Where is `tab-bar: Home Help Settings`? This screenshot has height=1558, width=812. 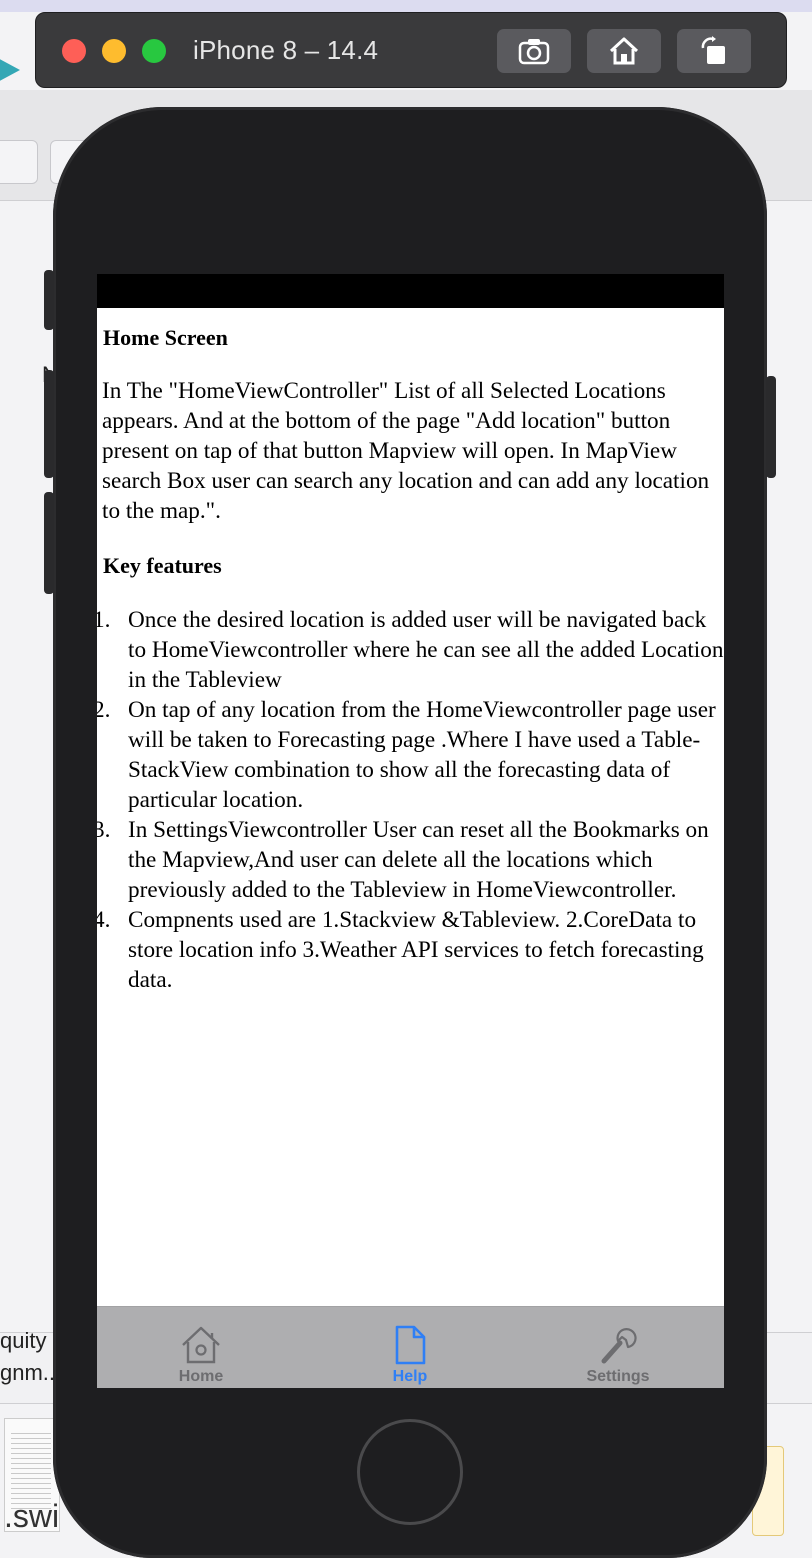
tab-bar: Home Help Settings is located at coordinates (410, 1347).